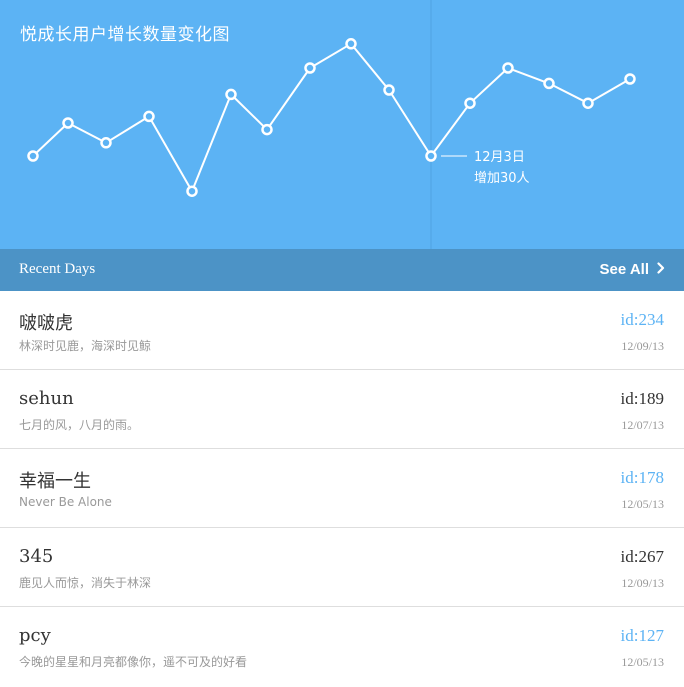  Describe the element at coordinates (642, 556) in the screenshot. I see `item-id: id:267` at that location.